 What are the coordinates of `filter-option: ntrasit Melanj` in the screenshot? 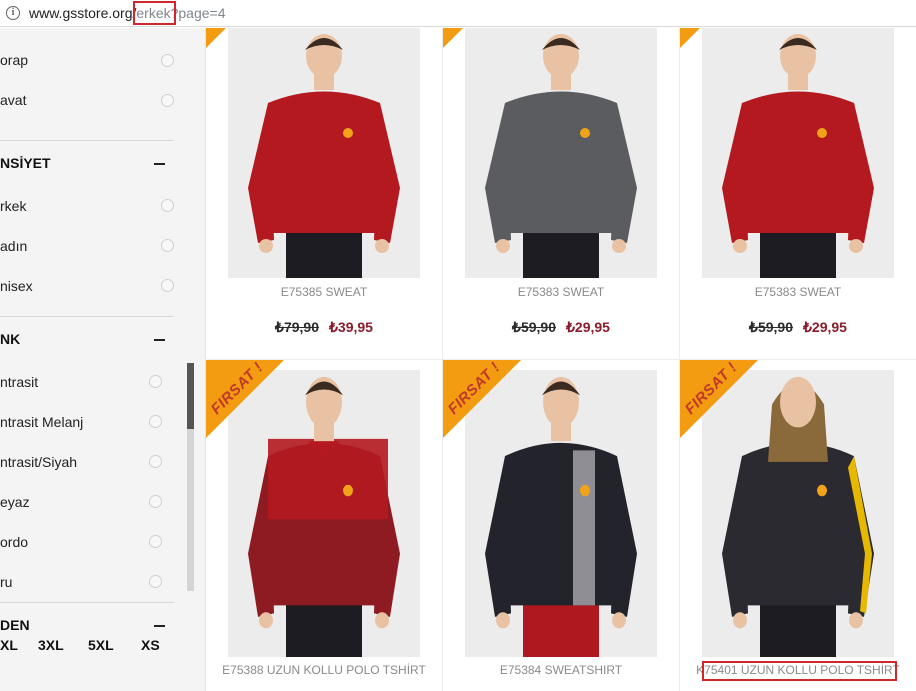 It's located at (41, 422).